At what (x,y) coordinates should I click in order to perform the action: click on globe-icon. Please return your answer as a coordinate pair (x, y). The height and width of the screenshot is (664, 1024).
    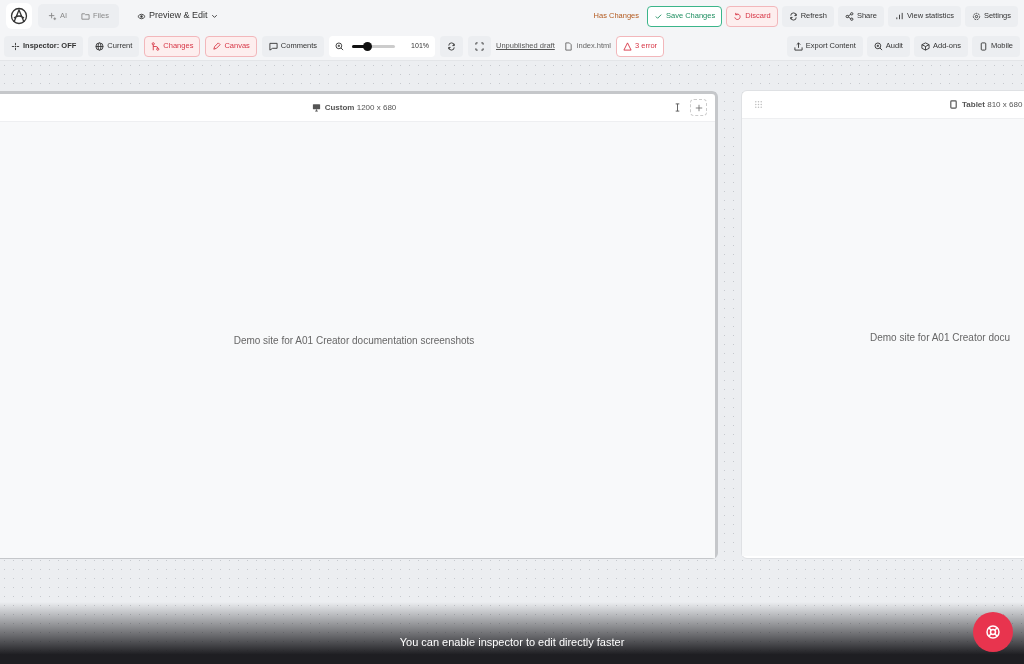
    Looking at the image, I should click on (100, 46).